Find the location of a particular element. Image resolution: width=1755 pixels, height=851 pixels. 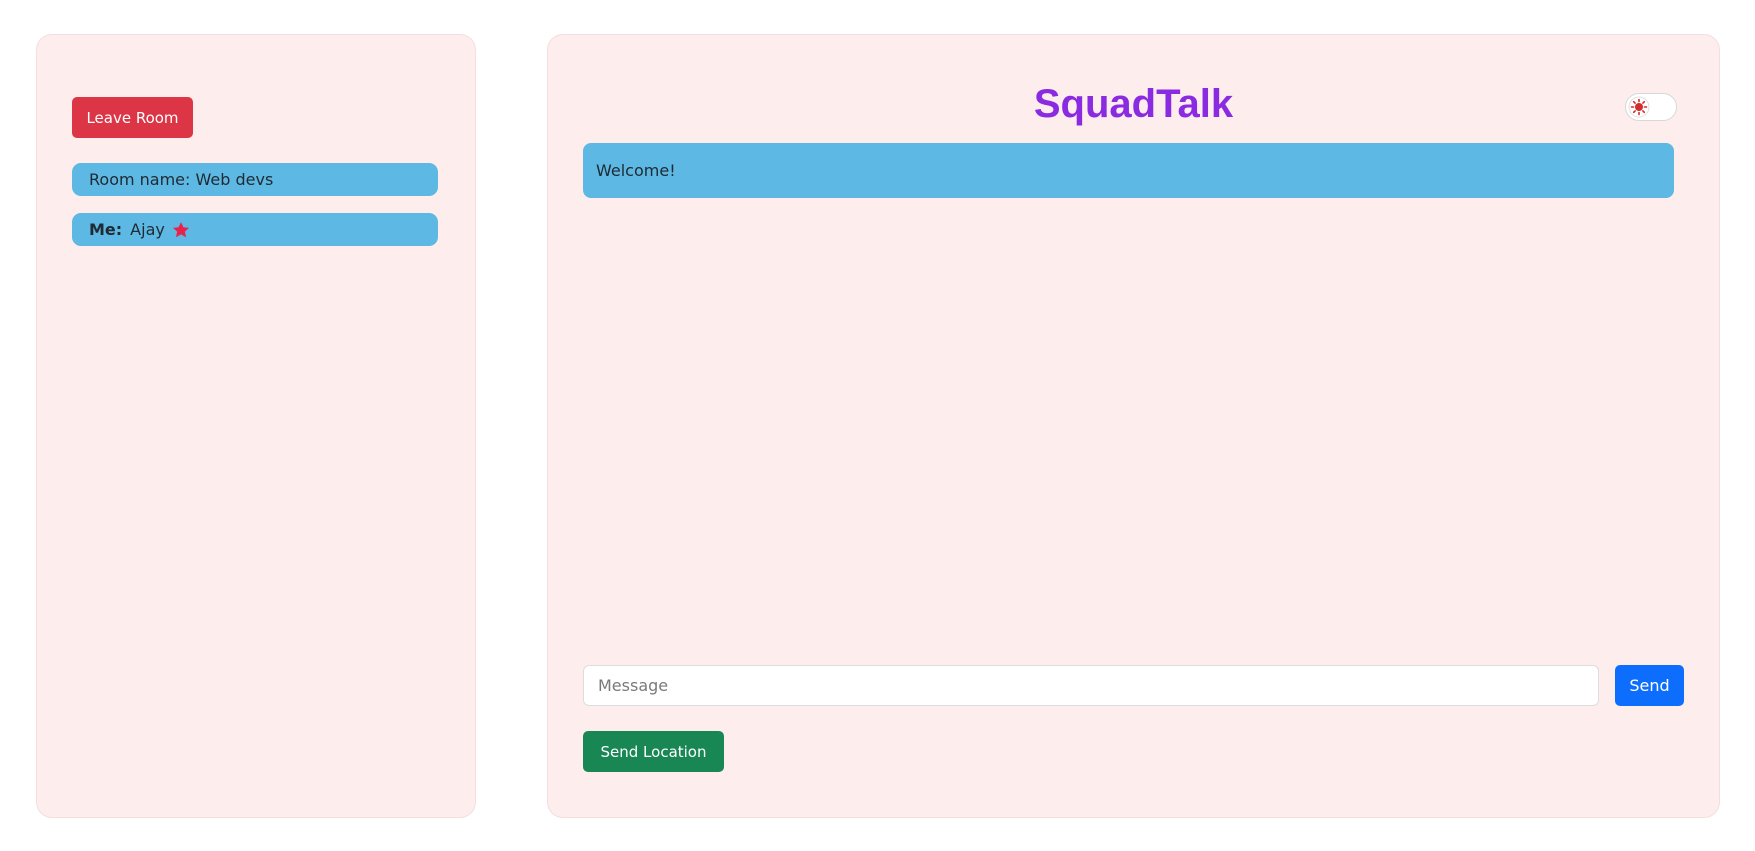

message-text: Welcome! is located at coordinates (636, 170).